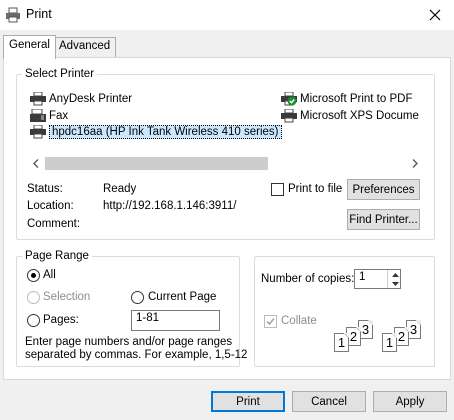 The height and width of the screenshot is (420, 454). I want to click on tab-advanced: Advanced, so click(85, 47).